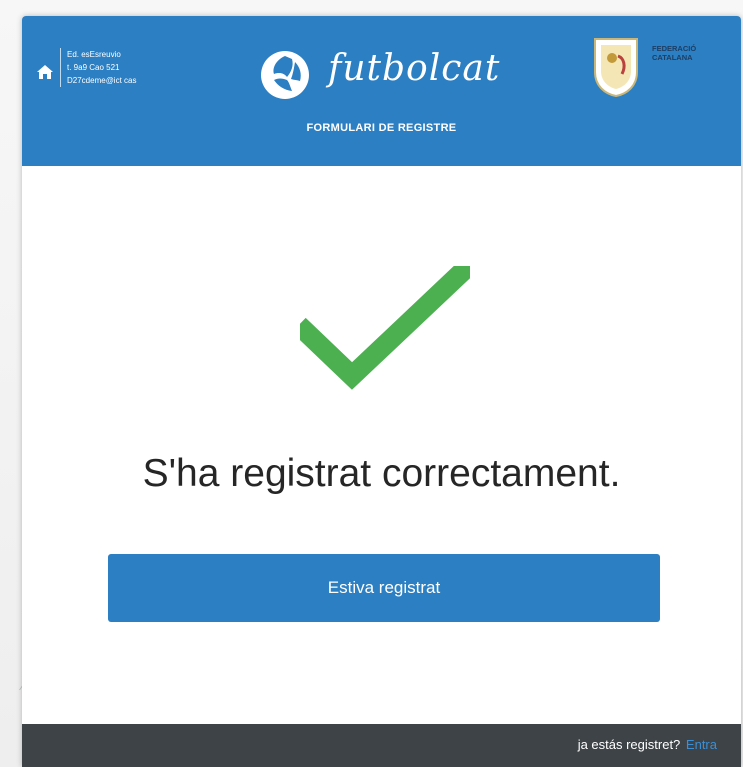 This screenshot has height=767, width=743. I want to click on footer-bar: ja estás registret? Entra, so click(381, 745).